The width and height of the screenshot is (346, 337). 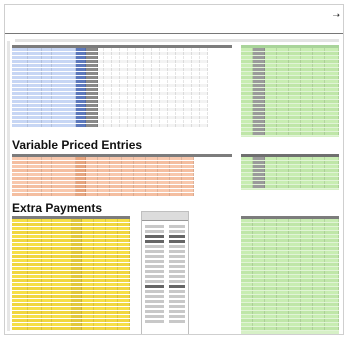 I want to click on green-table-top, so click(x=290, y=91).